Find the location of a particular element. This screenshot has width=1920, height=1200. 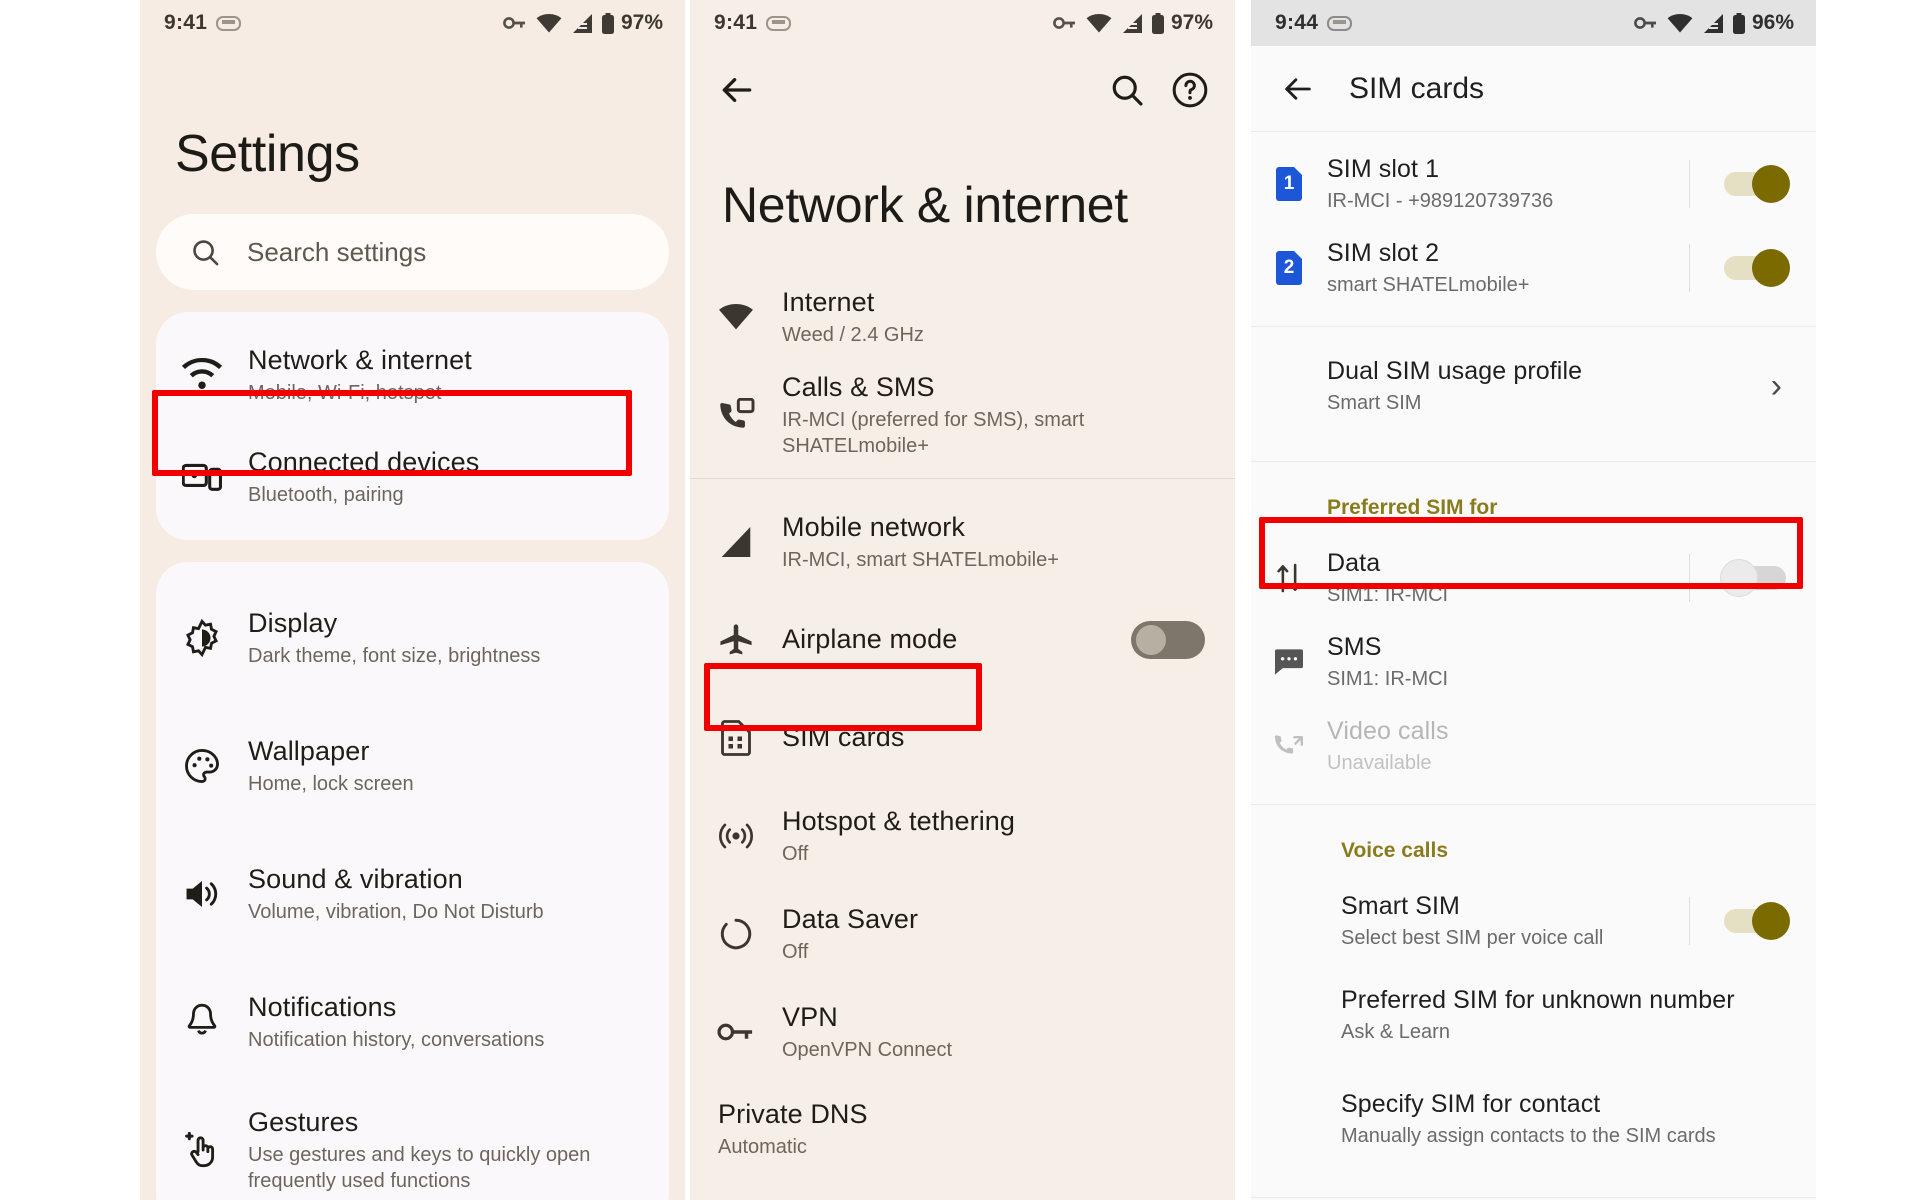

list-item-label: SMS is located at coordinates (1354, 646).